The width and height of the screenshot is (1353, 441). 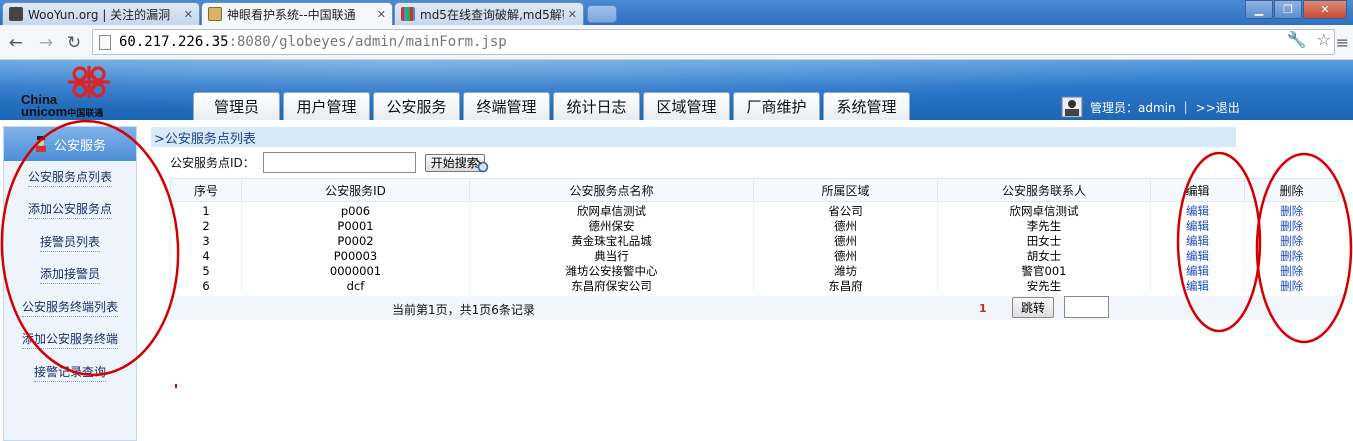 What do you see at coordinates (297, 13) in the screenshot?
I see `browser-tab-globeyes: 神眼看护系统--中国联通 ✕` at bounding box center [297, 13].